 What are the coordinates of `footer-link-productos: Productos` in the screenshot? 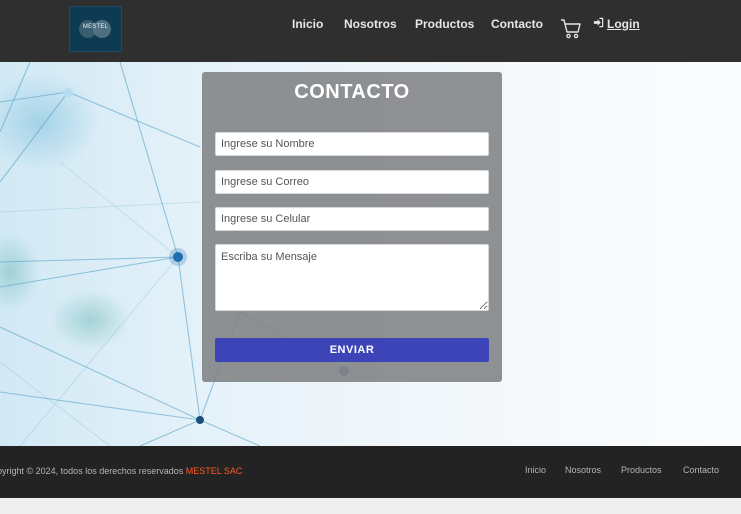 It's located at (641, 470).